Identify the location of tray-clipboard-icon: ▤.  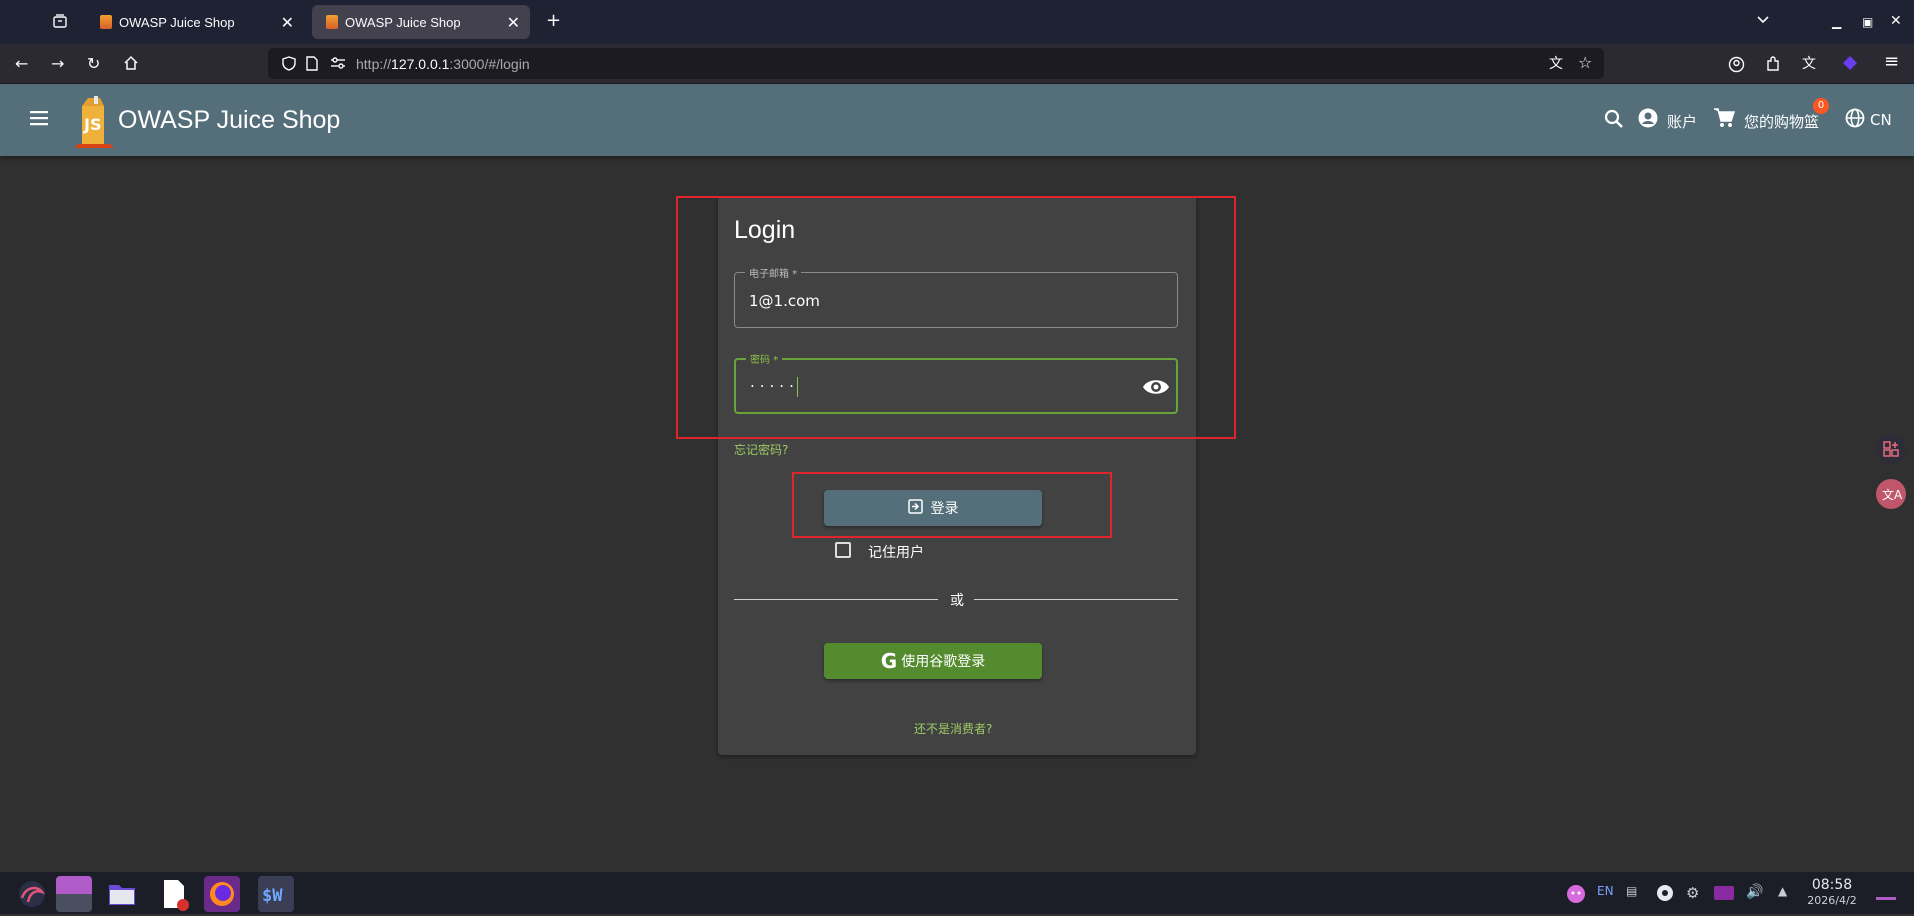
(1631, 891).